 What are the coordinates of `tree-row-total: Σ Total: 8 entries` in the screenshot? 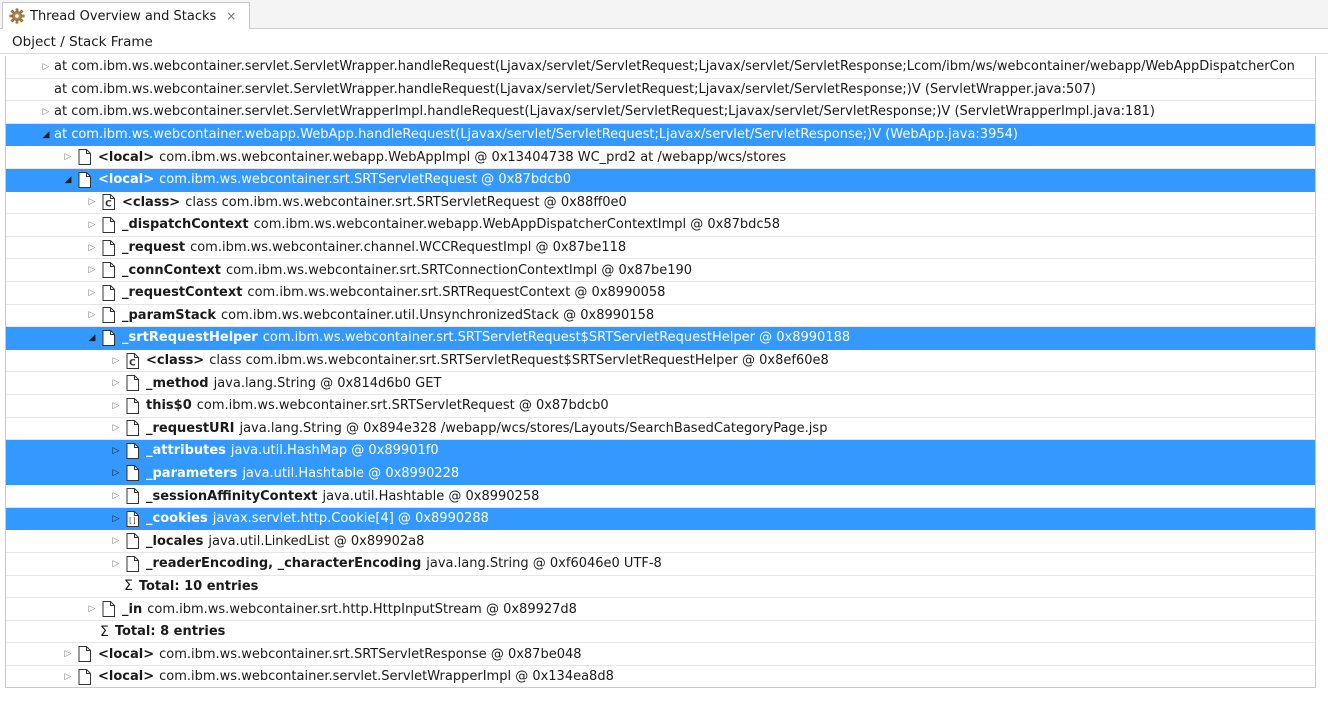 It's located at (660, 632).